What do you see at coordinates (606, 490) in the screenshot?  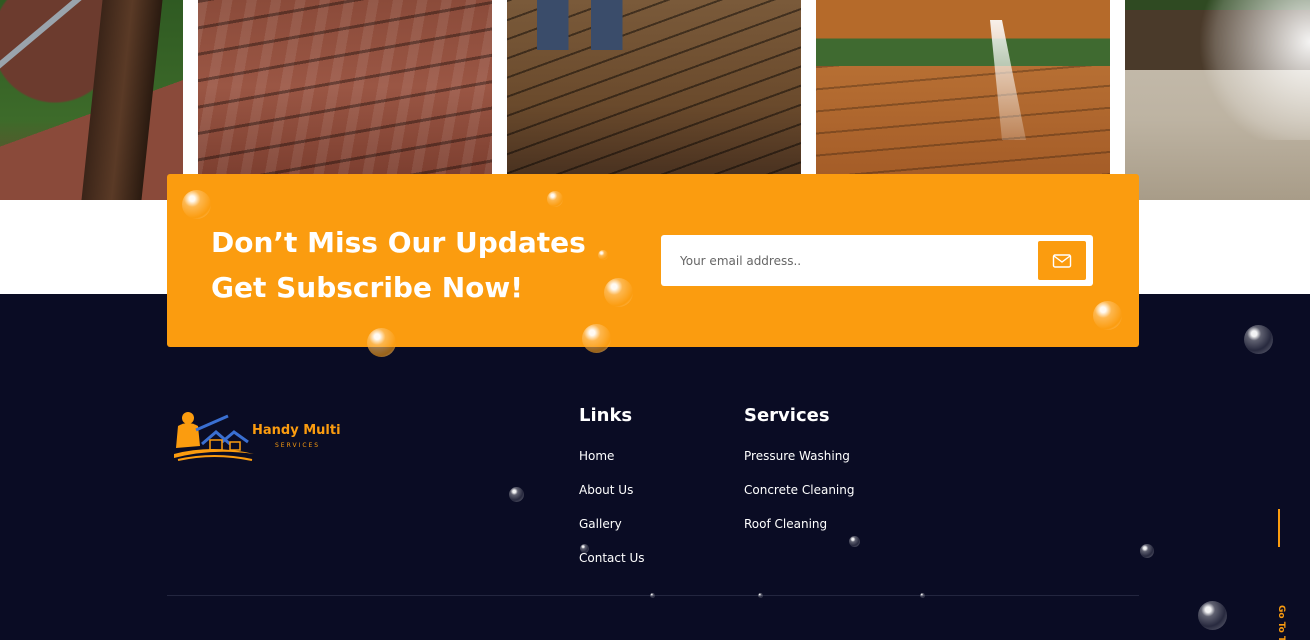 I see `footer-link-about-us: About Us` at bounding box center [606, 490].